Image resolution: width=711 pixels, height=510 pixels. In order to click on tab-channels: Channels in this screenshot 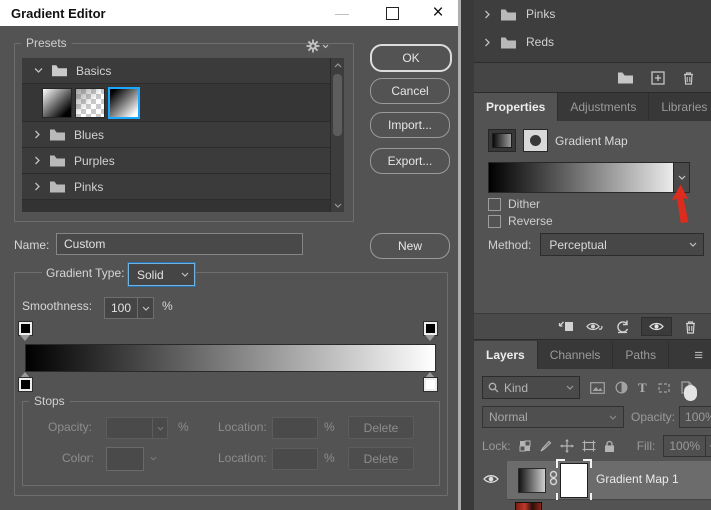, I will do `click(576, 355)`.